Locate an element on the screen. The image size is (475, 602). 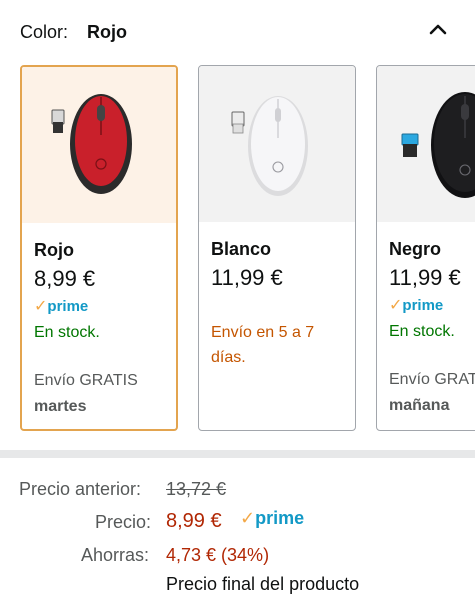
price-value: 8,99 € is located at coordinates (194, 521).